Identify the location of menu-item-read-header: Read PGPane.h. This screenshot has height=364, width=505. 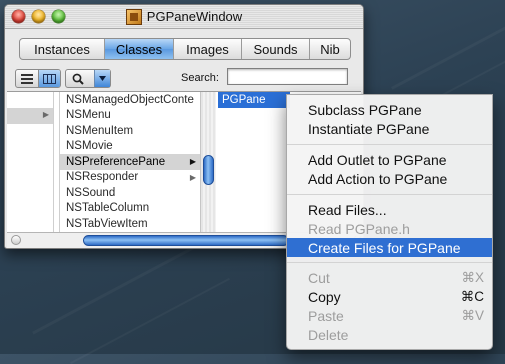
(389, 228).